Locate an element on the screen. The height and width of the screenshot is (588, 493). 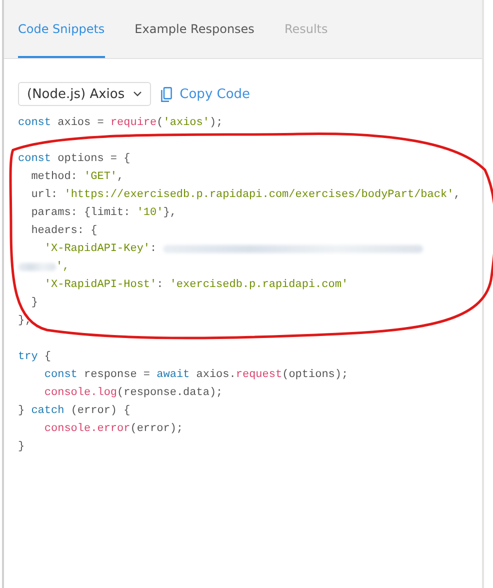
code-line: } catch (error) { is located at coordinates (75, 411).